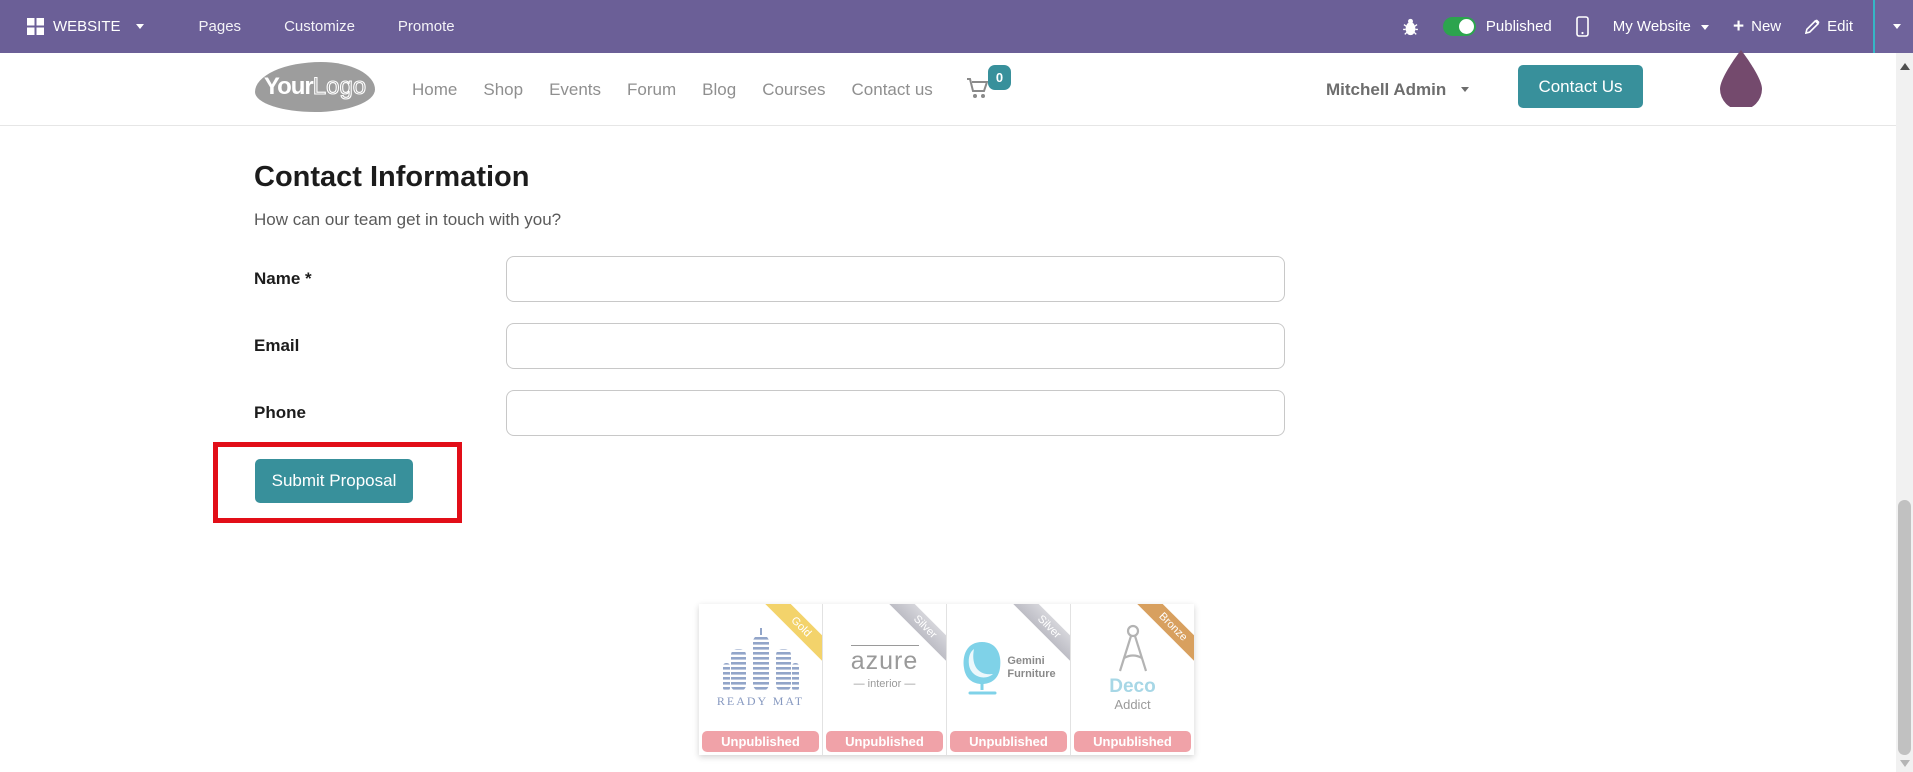 Image resolution: width=1913 pixels, height=772 pixels. Describe the element at coordinates (1518, 26) in the screenshot. I see `published-label: Published` at that location.